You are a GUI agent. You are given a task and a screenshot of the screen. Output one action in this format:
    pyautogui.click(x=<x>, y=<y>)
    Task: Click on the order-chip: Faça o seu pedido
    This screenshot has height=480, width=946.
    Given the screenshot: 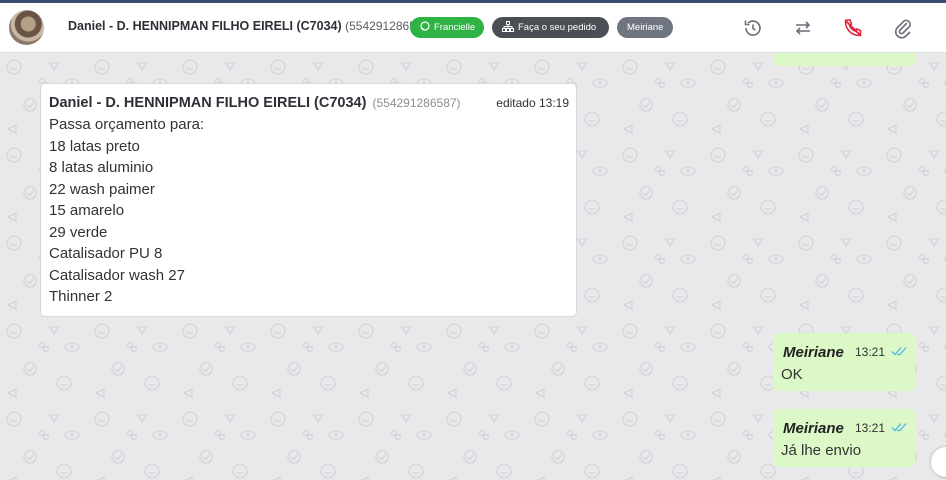 What is the action you would take?
    pyautogui.click(x=550, y=27)
    